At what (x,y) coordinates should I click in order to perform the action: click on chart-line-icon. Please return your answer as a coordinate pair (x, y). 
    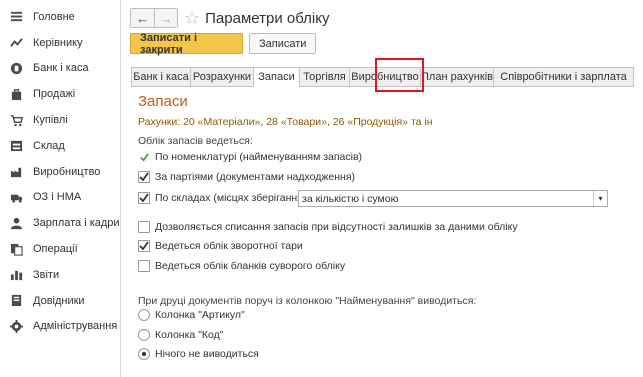
    Looking at the image, I should click on (16, 43).